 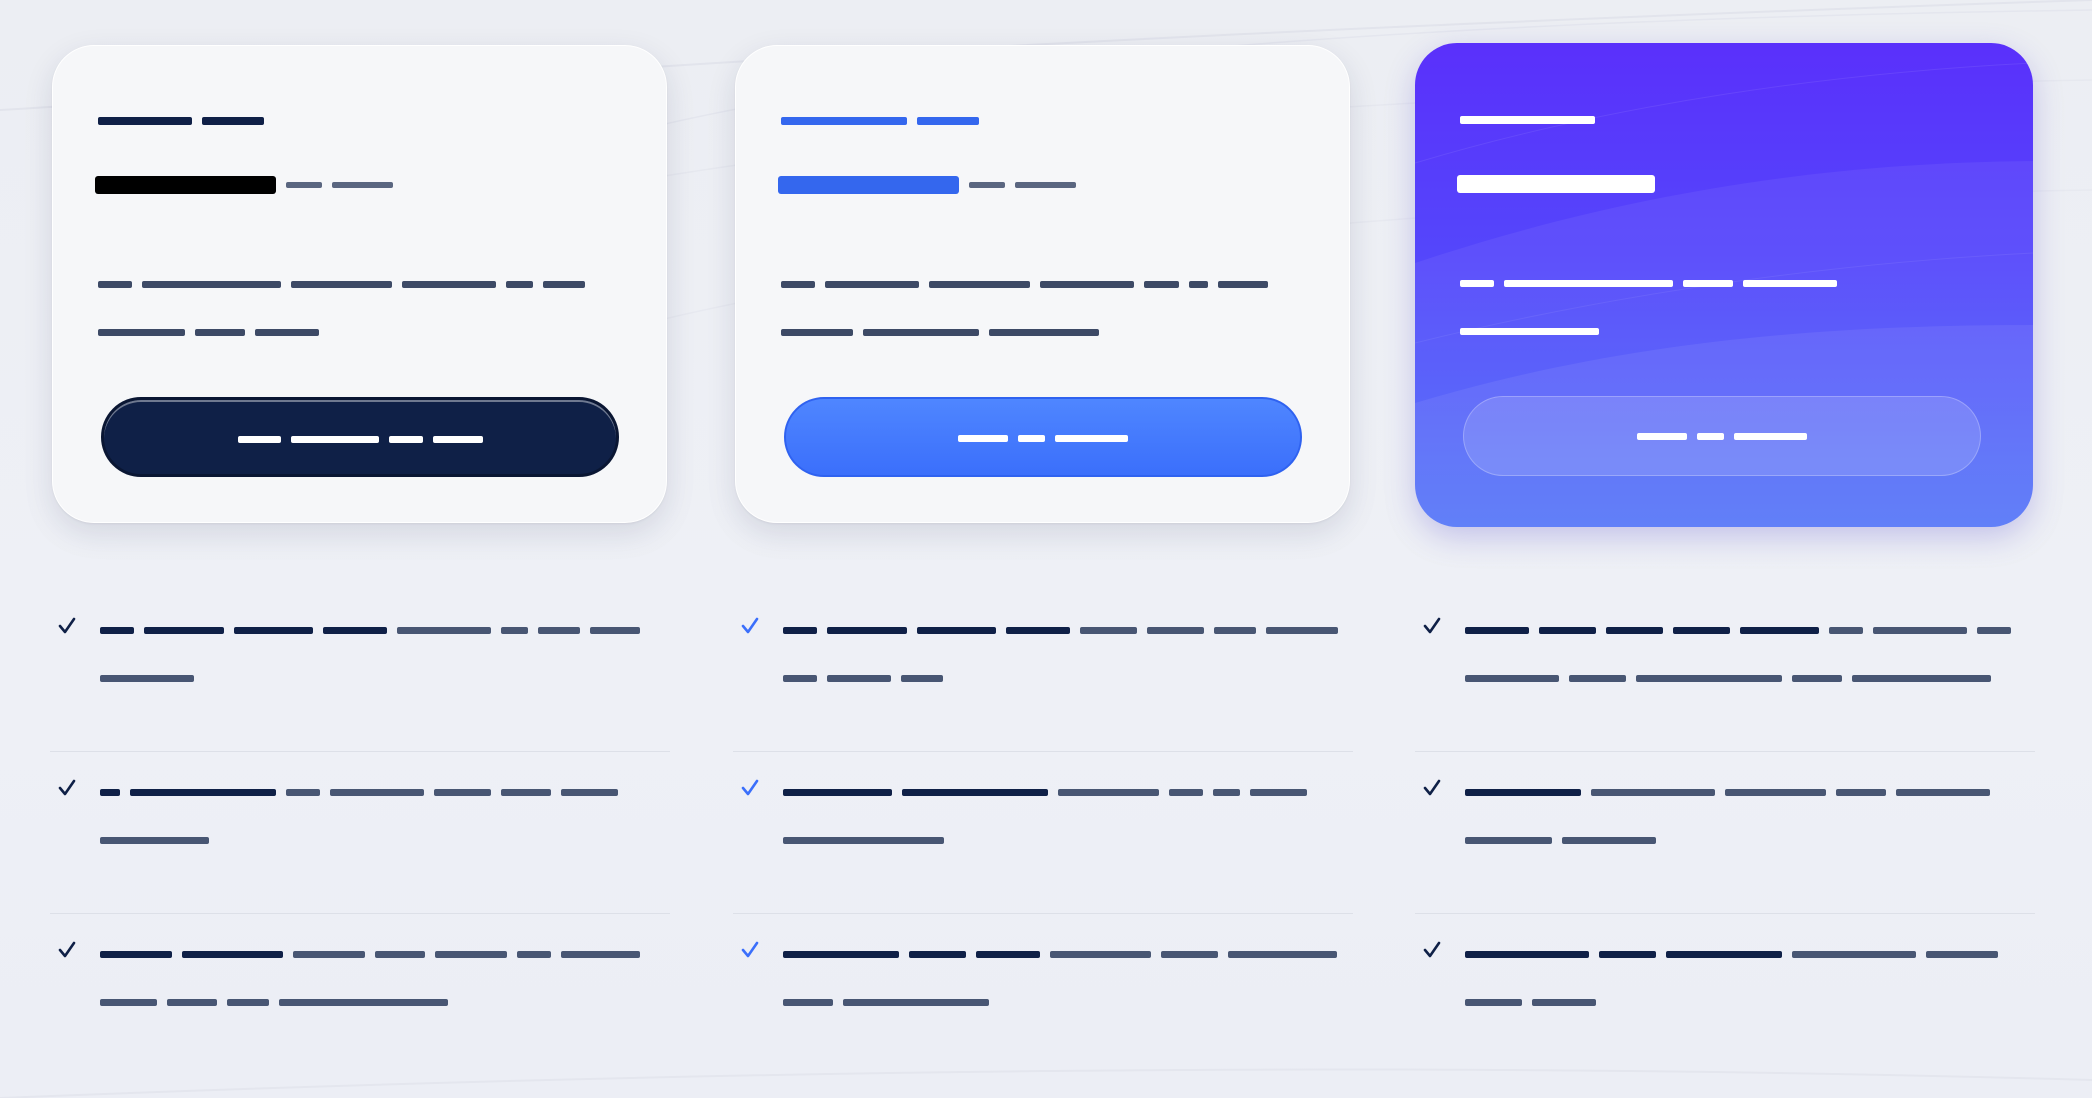 I want to click on contact-sales-button, so click(x=1722, y=436).